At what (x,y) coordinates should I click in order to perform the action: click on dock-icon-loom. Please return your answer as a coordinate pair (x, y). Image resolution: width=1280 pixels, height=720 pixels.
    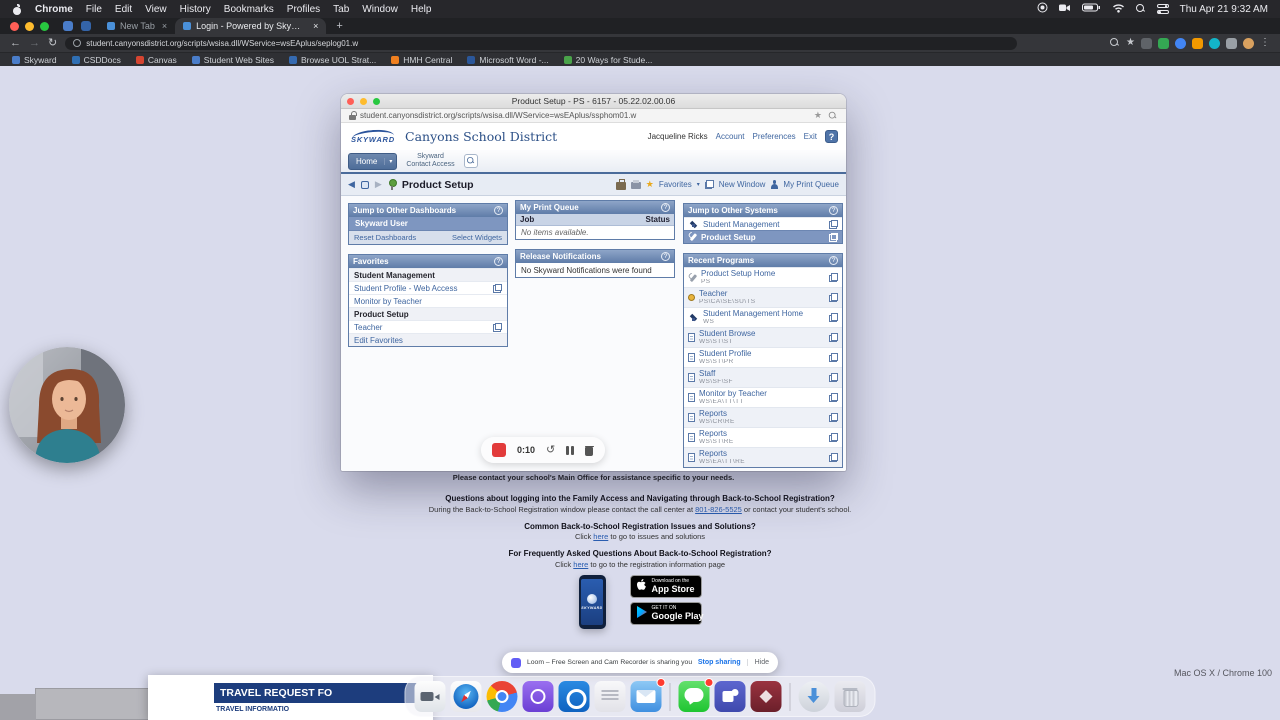
    Looking at the image, I should click on (538, 696).